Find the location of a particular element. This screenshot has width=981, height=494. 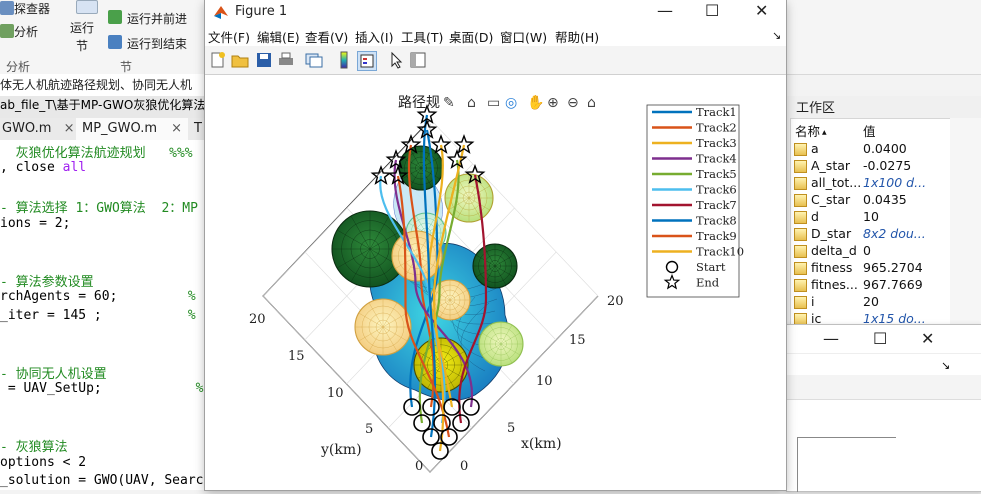

pointer-icon is located at coordinates (396, 60).